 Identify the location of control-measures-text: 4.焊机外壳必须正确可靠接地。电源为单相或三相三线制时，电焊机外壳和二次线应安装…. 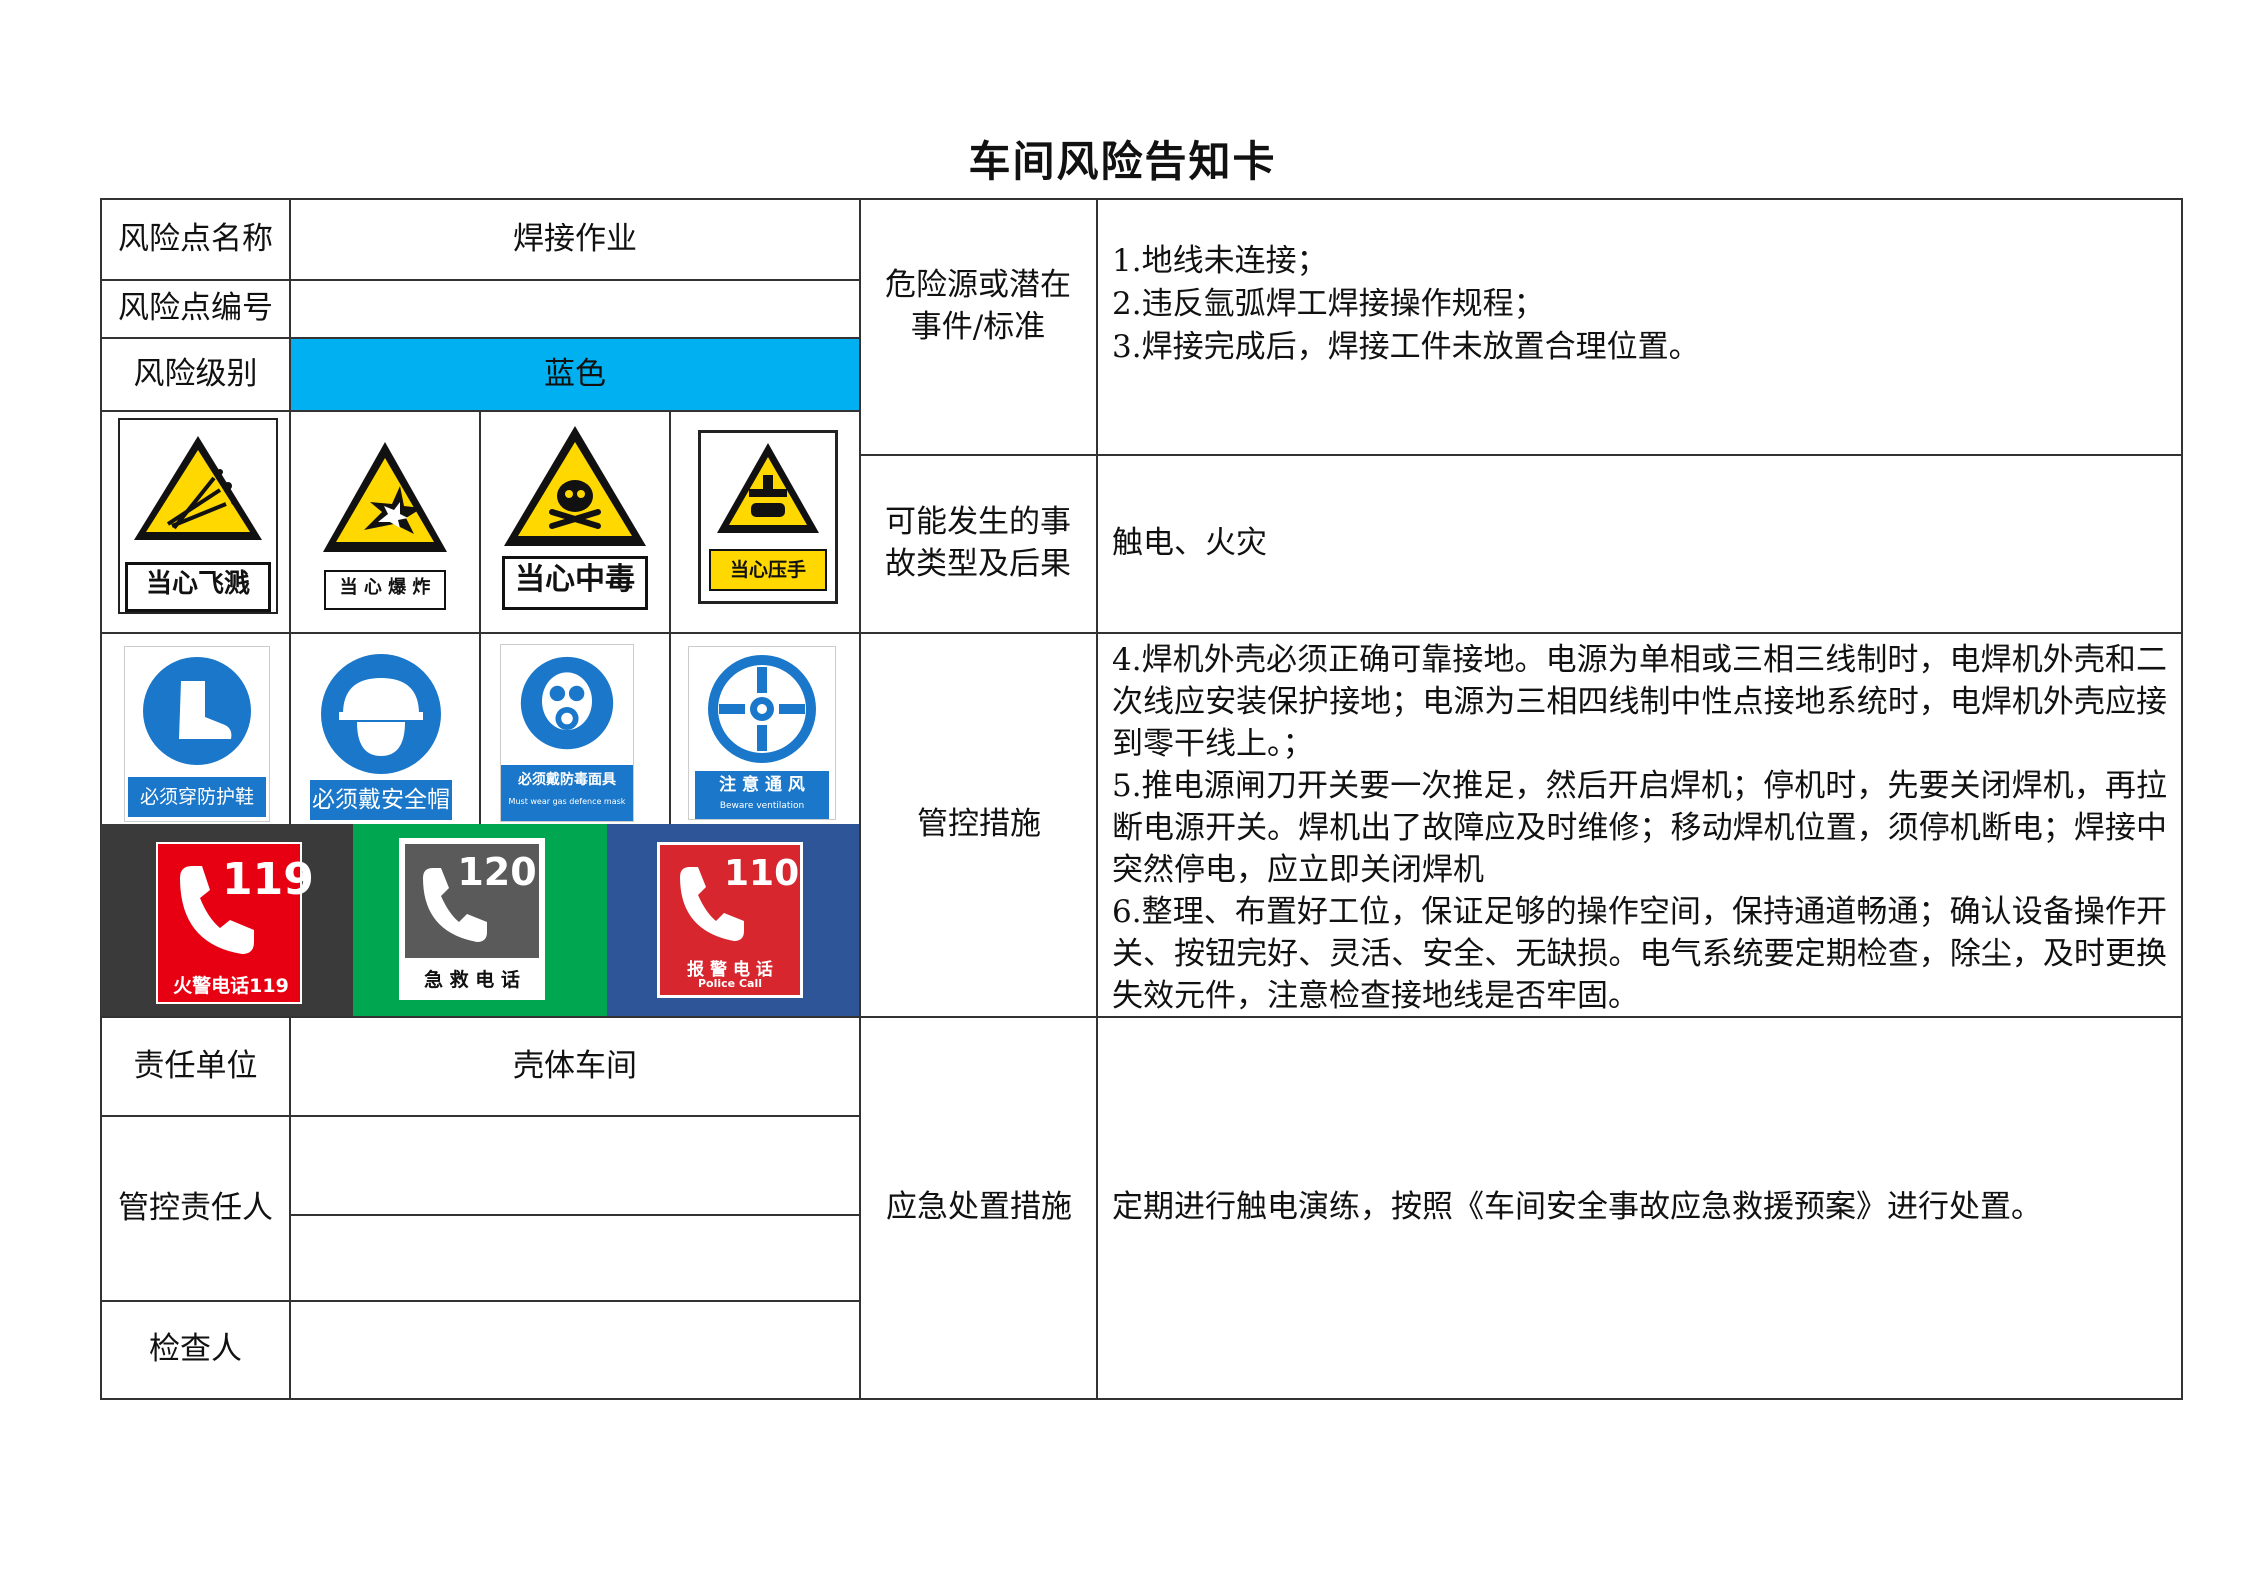
(1639, 828).